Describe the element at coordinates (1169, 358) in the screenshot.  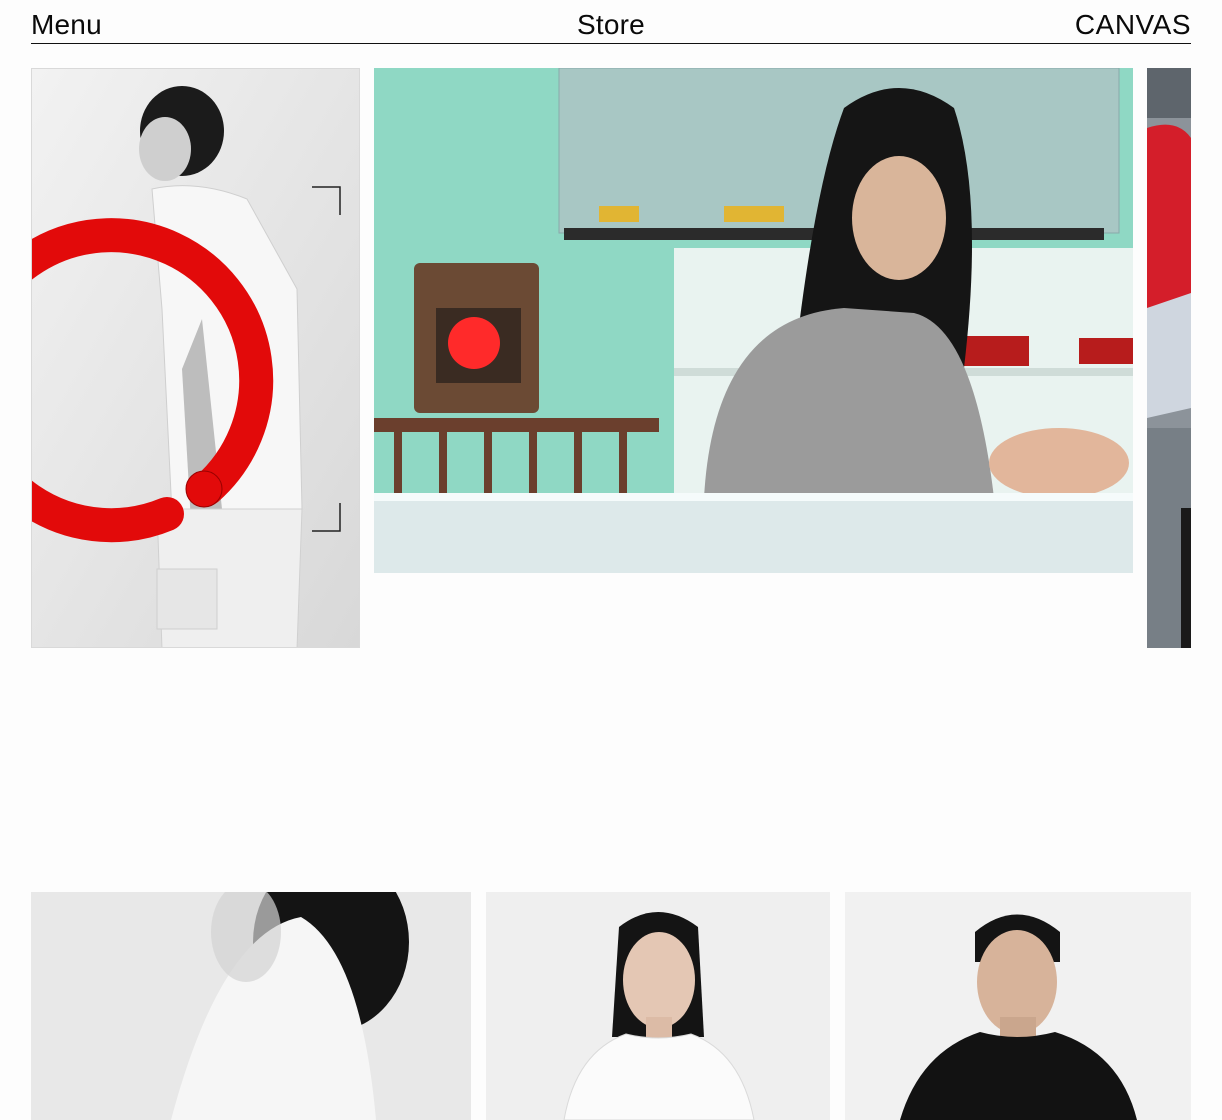
I see `carousel-slide-next-peek` at that location.